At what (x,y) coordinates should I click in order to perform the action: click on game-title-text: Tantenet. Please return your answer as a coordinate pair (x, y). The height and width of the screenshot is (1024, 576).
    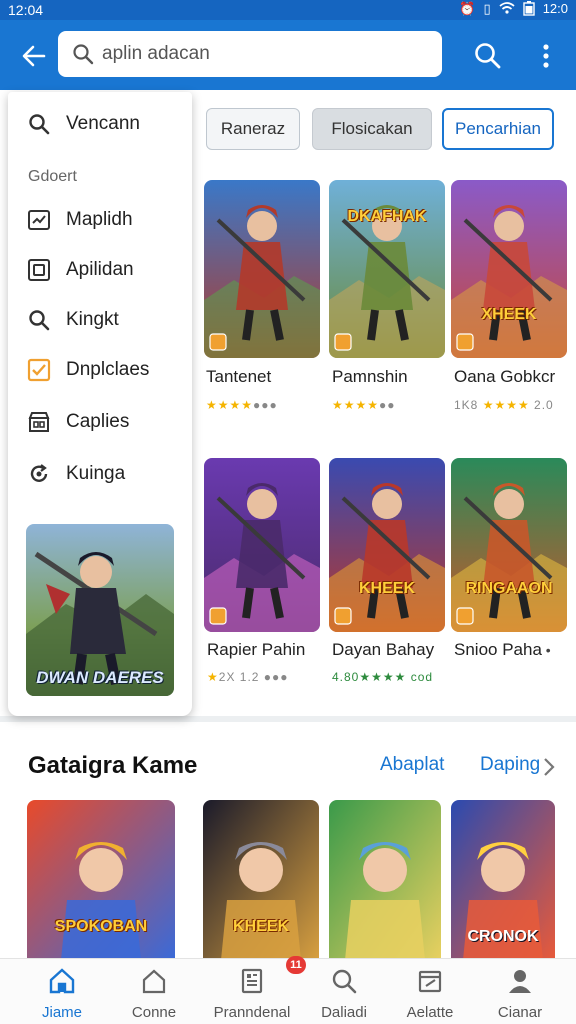
    Looking at the image, I should click on (239, 376).